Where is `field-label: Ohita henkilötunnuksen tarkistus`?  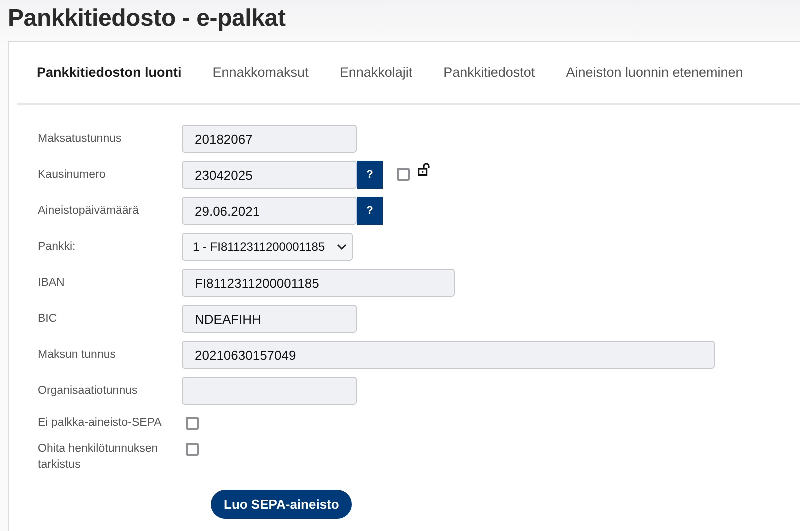
field-label: Ohita henkilötunnuksen tarkistus is located at coordinates (99, 457).